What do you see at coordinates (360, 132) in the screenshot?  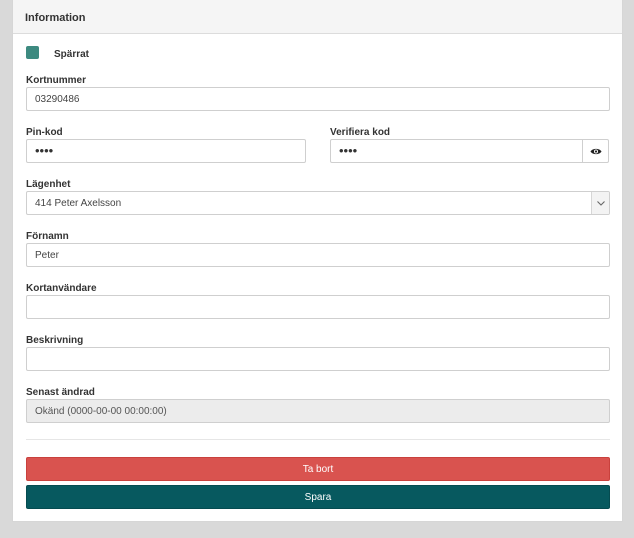 I see `verify-pin-label: Verifiera kod` at bounding box center [360, 132].